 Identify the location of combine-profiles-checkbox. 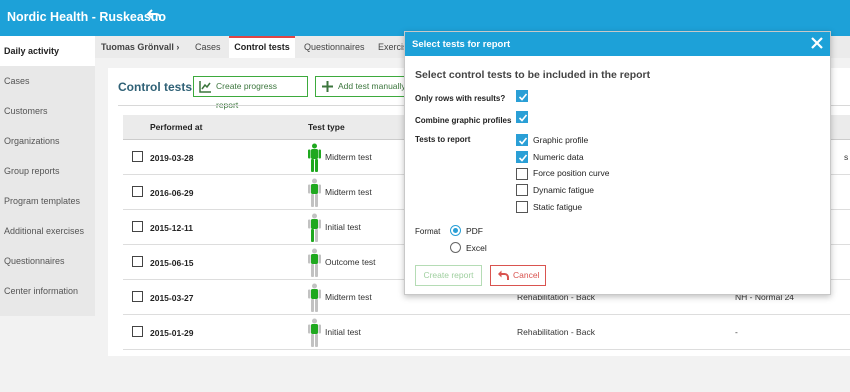
(522, 117).